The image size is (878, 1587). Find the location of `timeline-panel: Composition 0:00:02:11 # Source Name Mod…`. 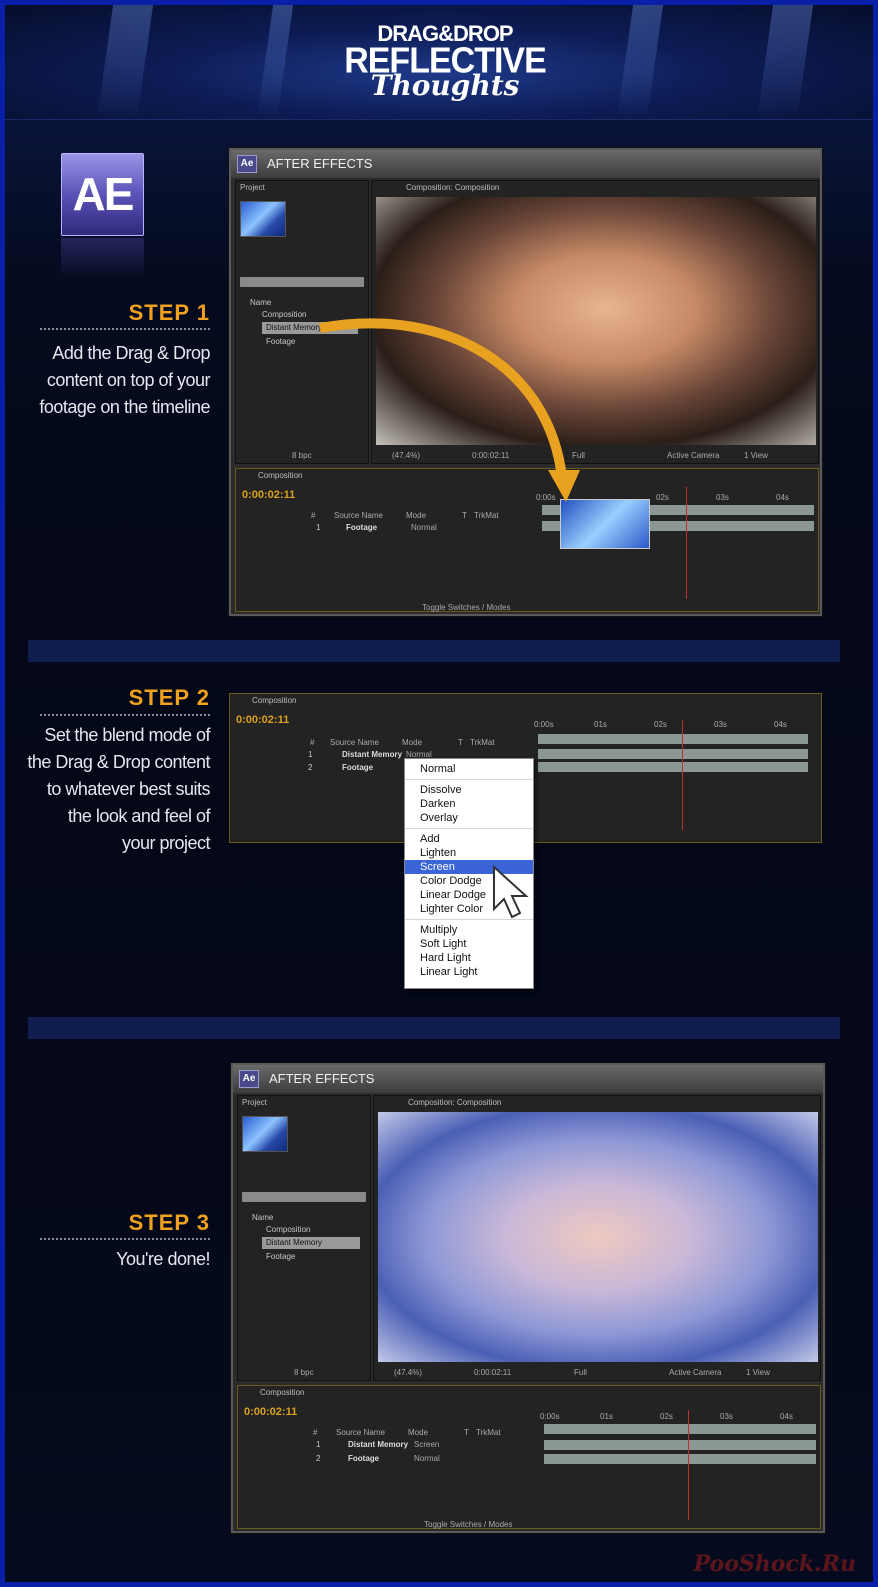

timeline-panel: Composition 0:00:02:11 # Source Name Mod… is located at coordinates (529, 1457).